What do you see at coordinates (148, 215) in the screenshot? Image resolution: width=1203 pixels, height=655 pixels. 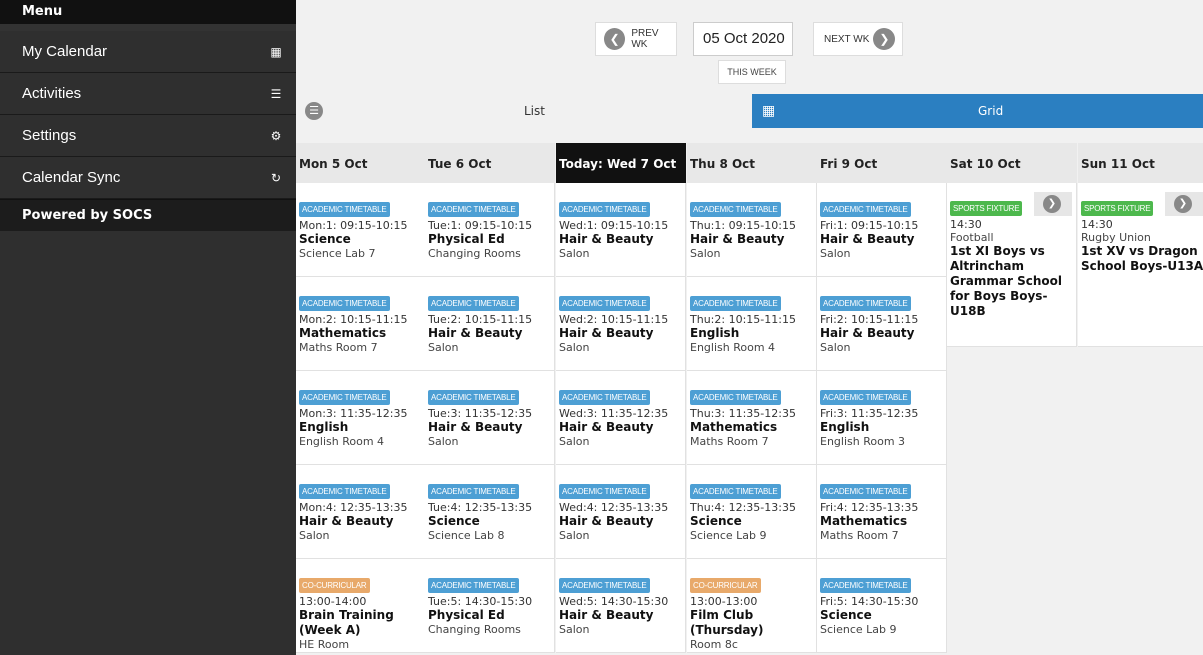 I see `powered-by-link: Powered by SOCS` at bounding box center [148, 215].